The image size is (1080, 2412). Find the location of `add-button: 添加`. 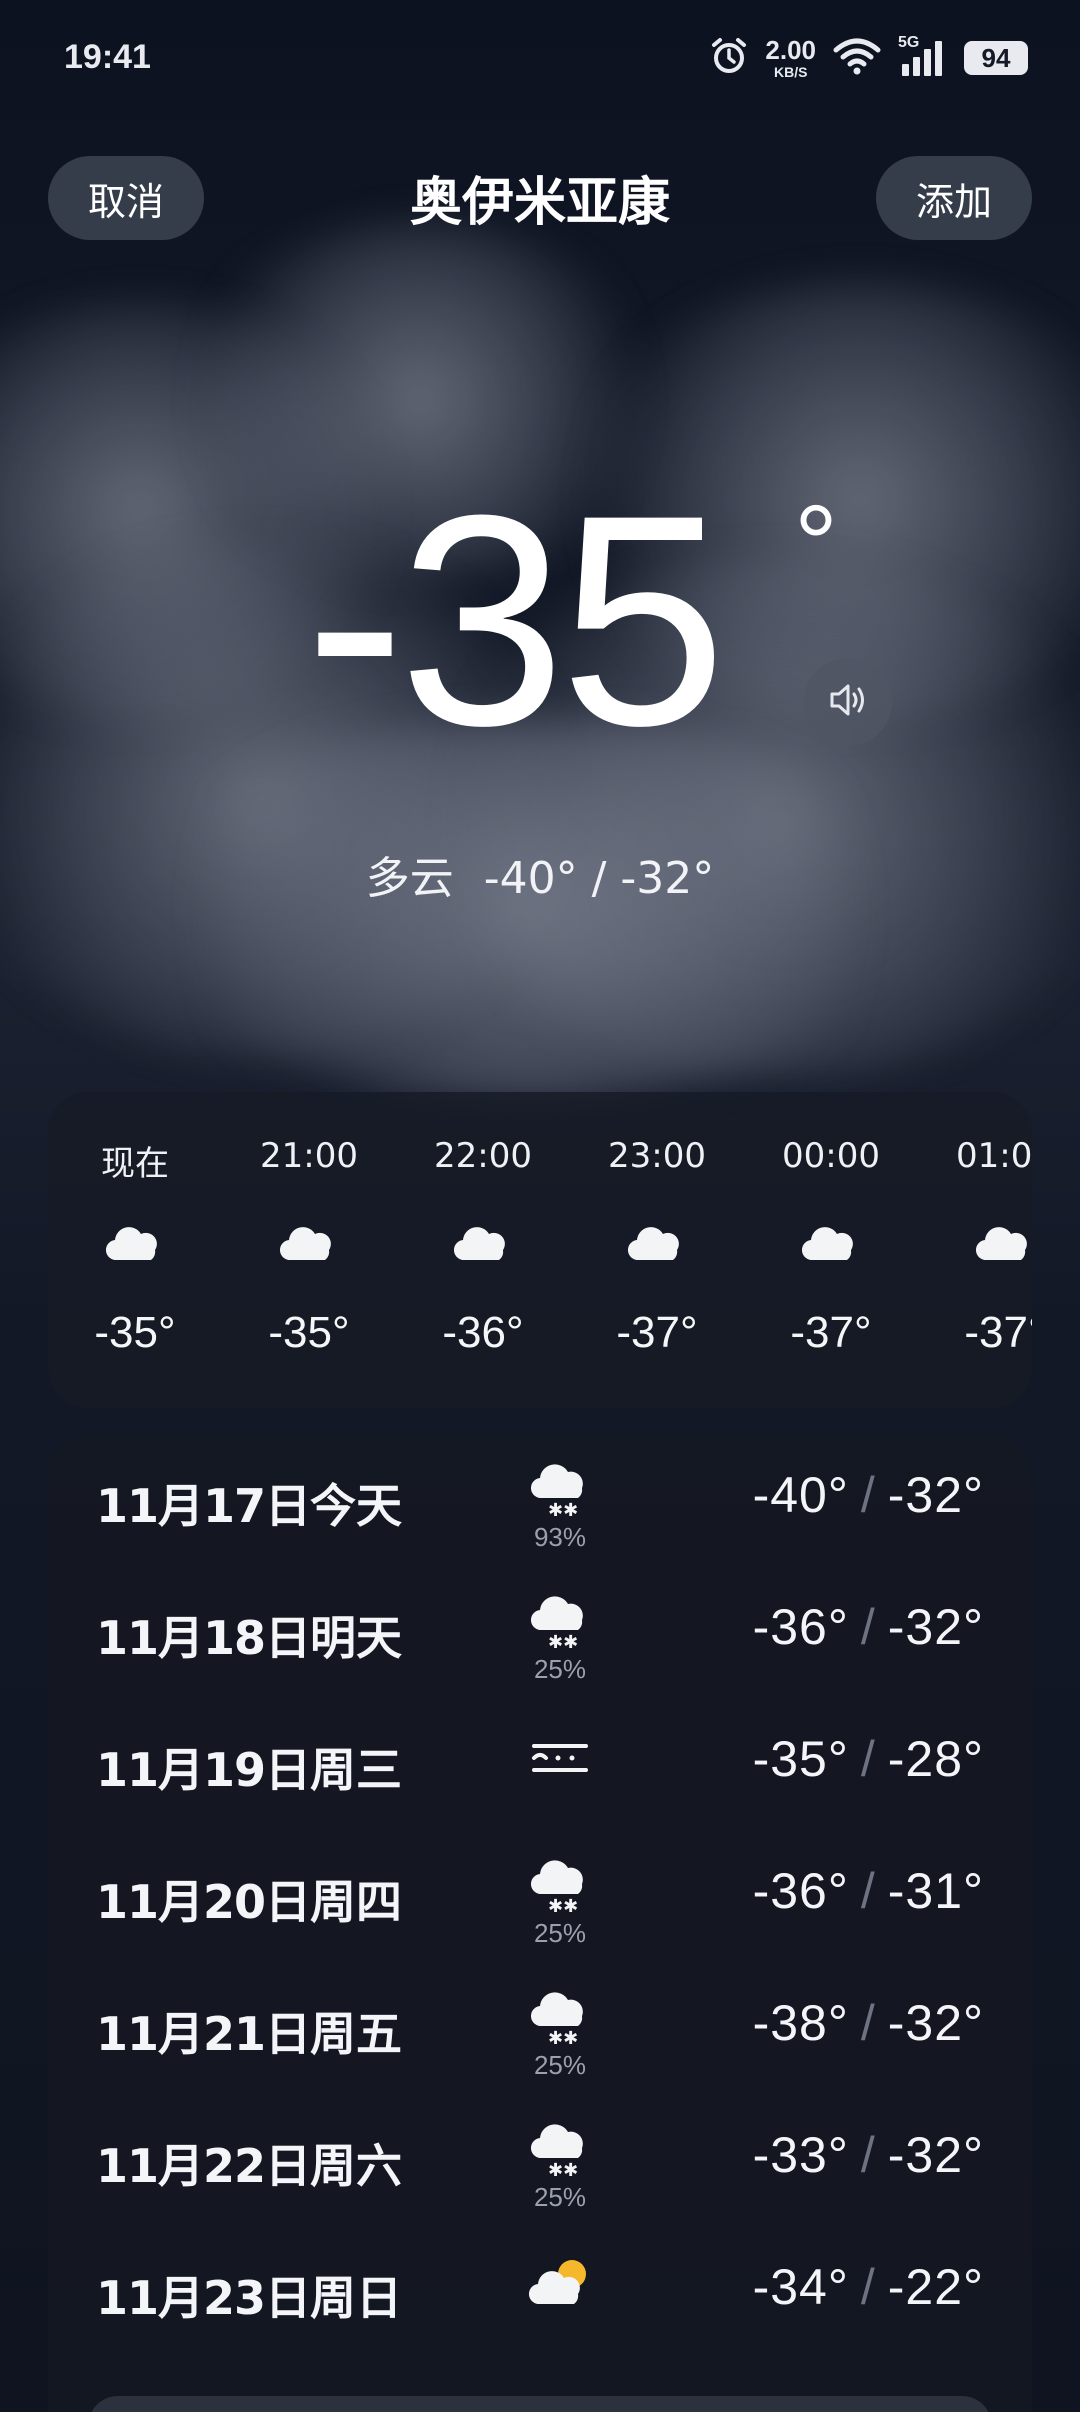

add-button: 添加 is located at coordinates (954, 198).